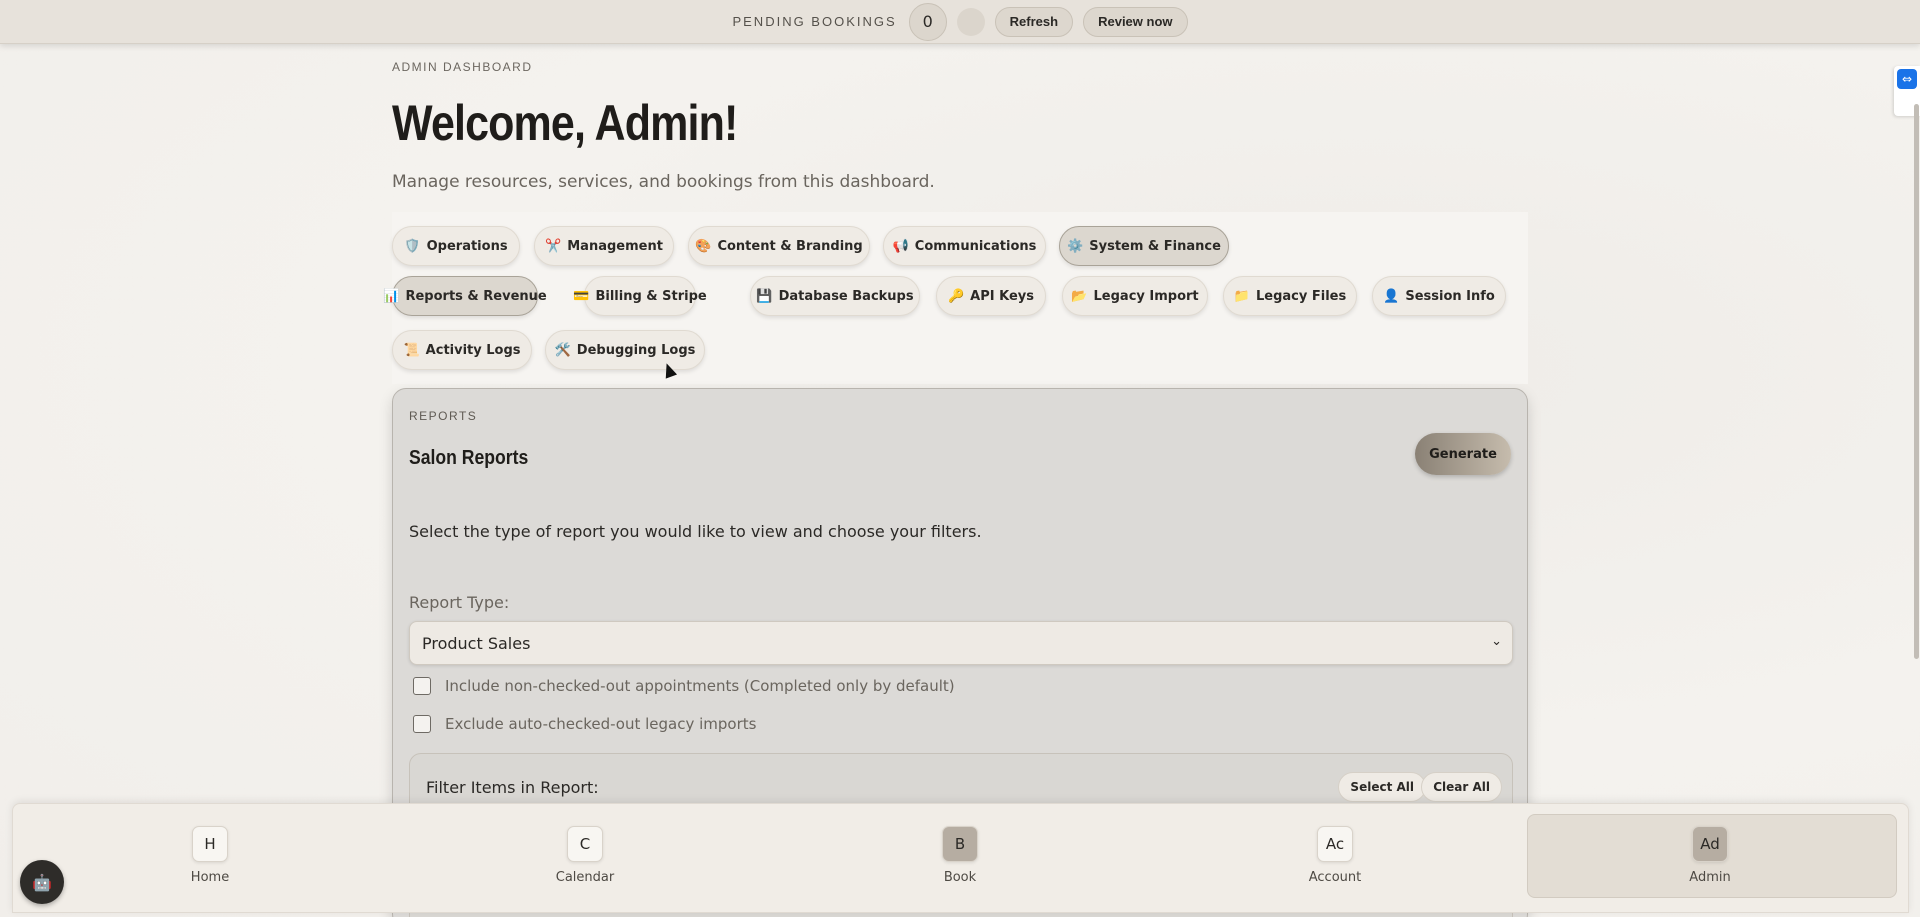 The width and height of the screenshot is (1920, 917). Describe the element at coordinates (846, 296) in the screenshot. I see `tab-label: Database Backups` at that location.